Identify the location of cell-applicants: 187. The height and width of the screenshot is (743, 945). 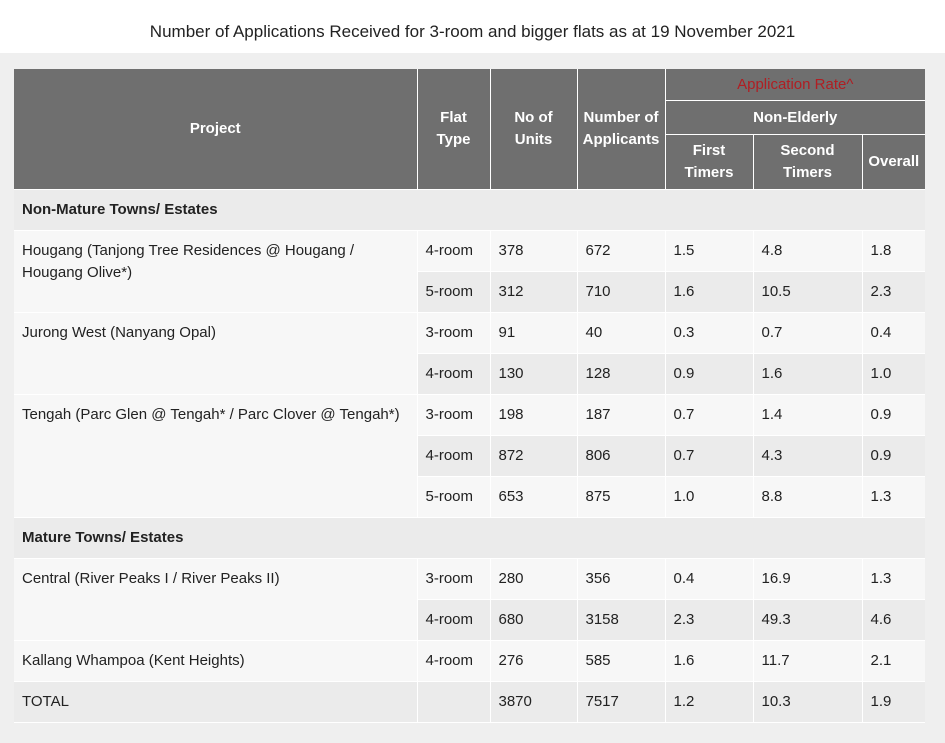
(621, 415).